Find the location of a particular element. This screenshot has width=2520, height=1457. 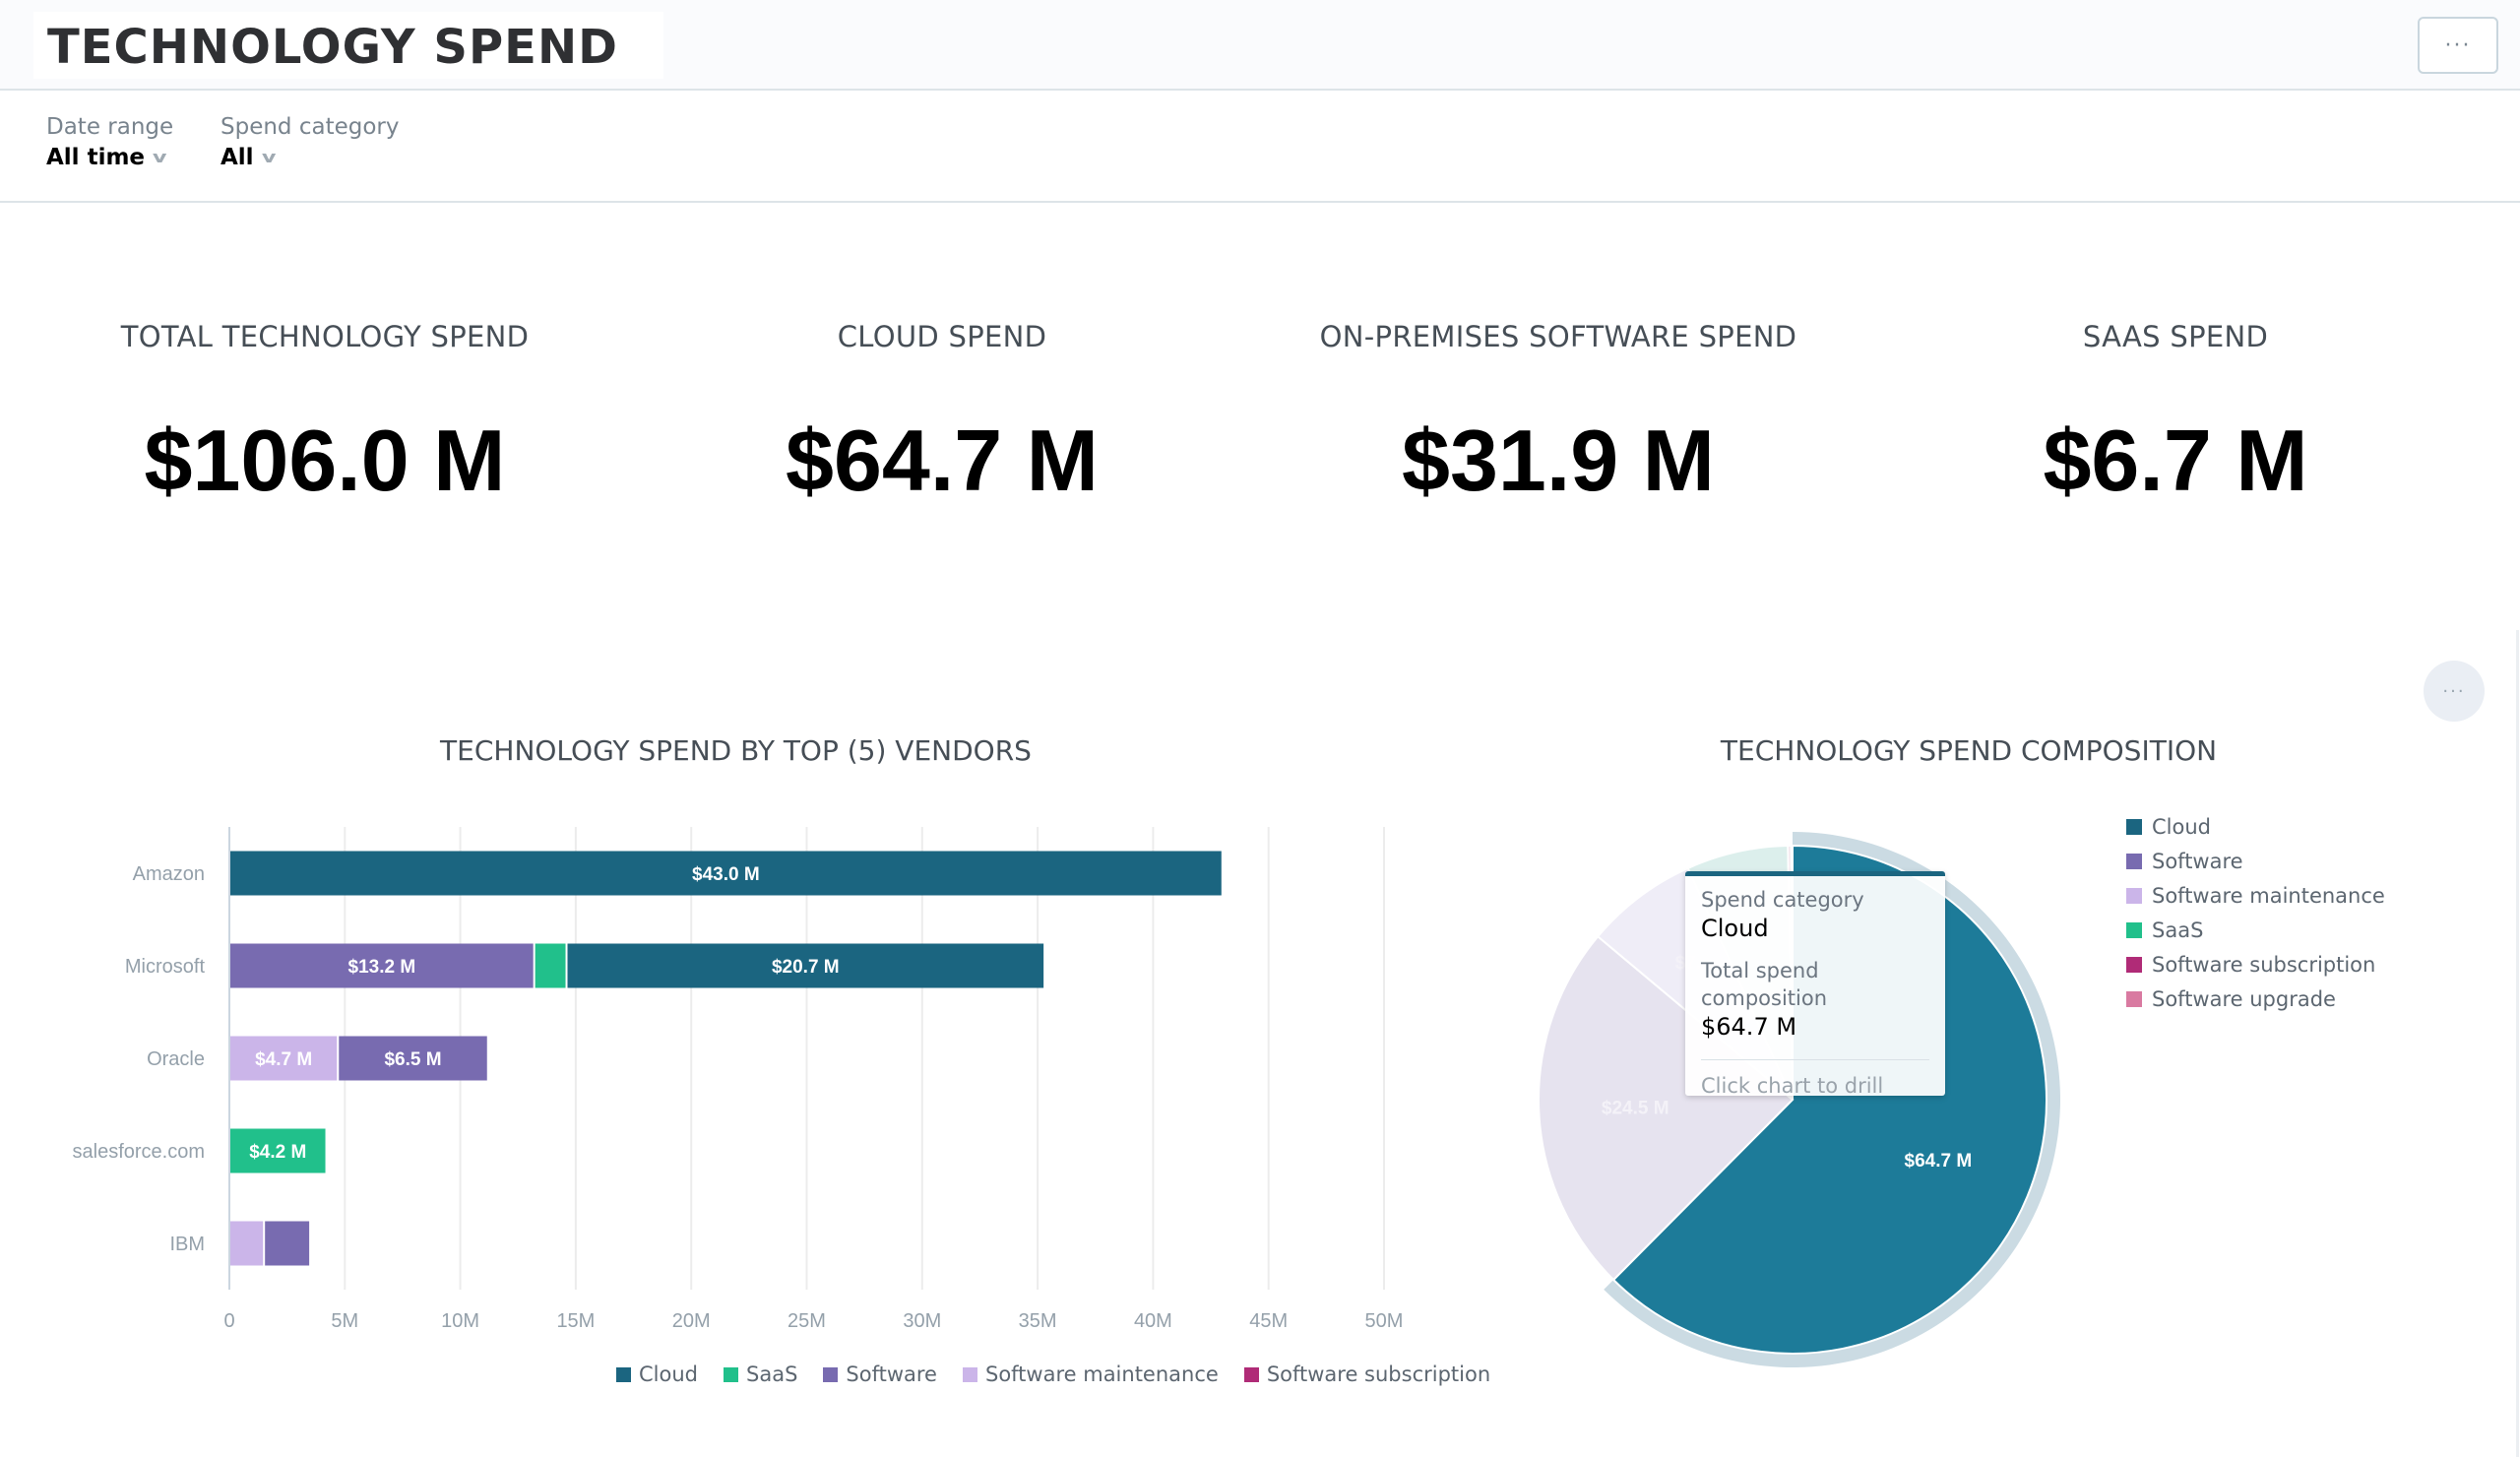

kpi-cloud-spend: CLOUD SPEND $64.7 M is located at coordinates (942, 413).